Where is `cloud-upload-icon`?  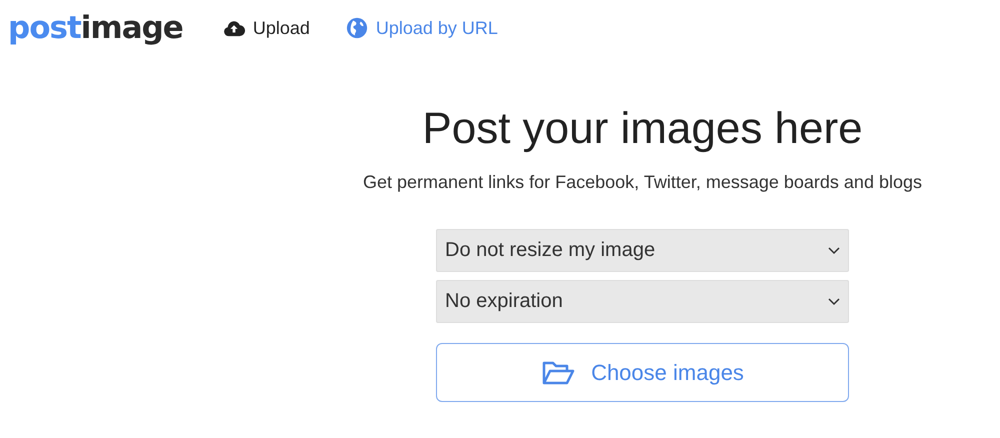 cloud-upload-icon is located at coordinates (233, 28).